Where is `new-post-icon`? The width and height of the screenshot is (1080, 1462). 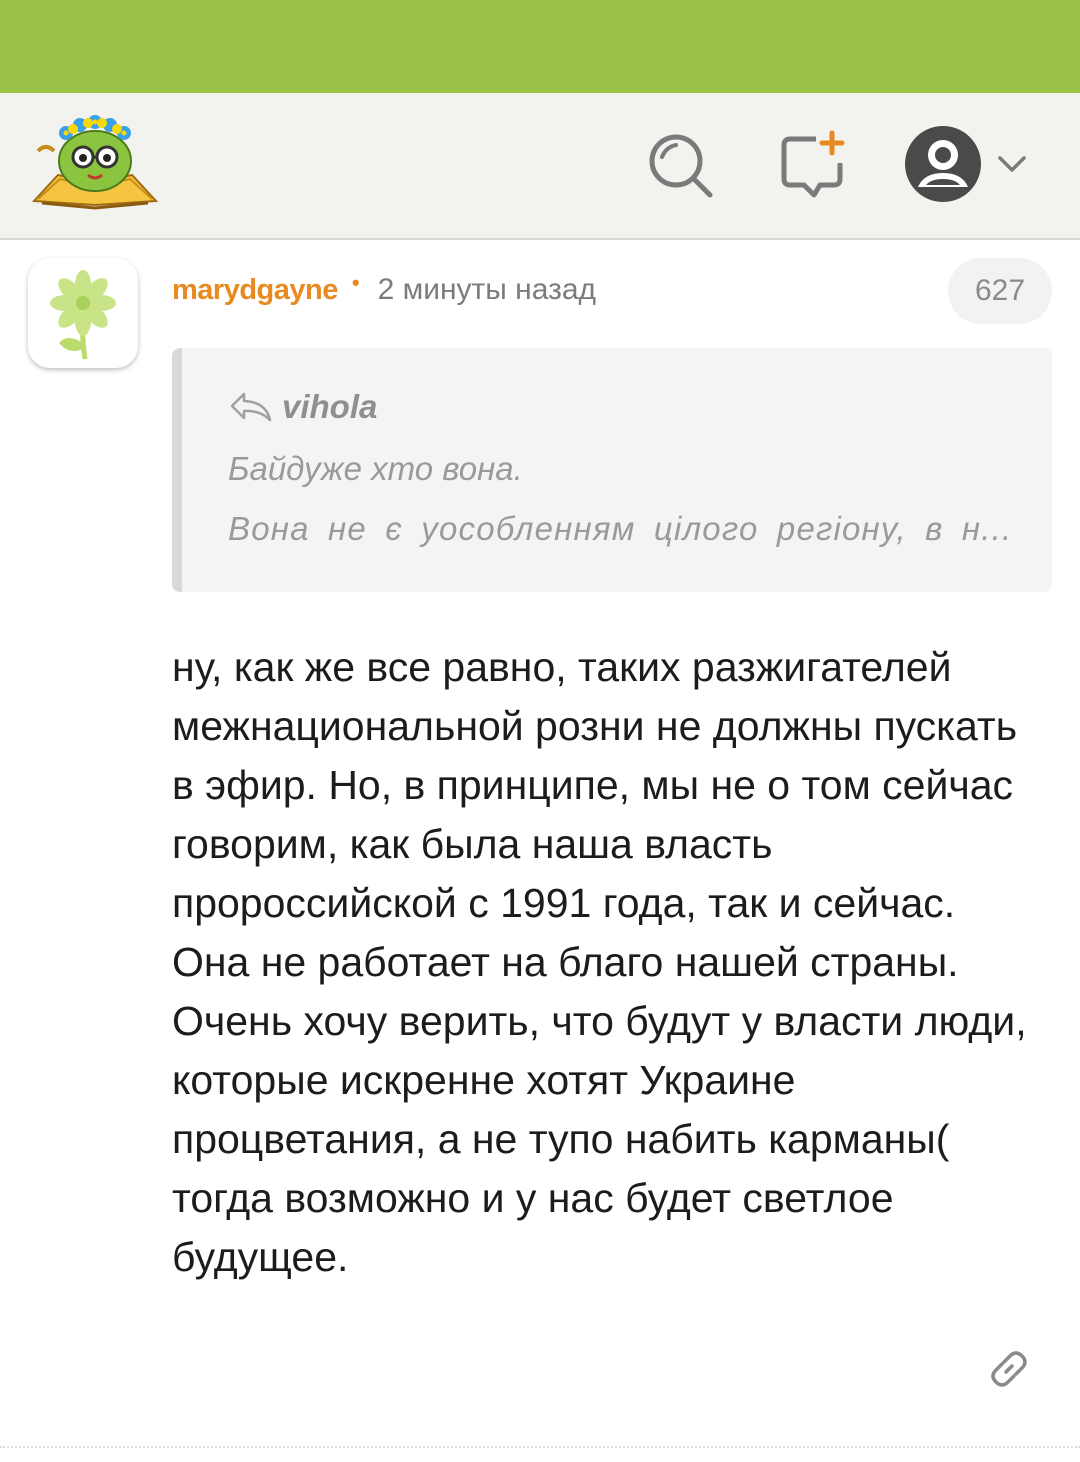
new-post-icon is located at coordinates (813, 164).